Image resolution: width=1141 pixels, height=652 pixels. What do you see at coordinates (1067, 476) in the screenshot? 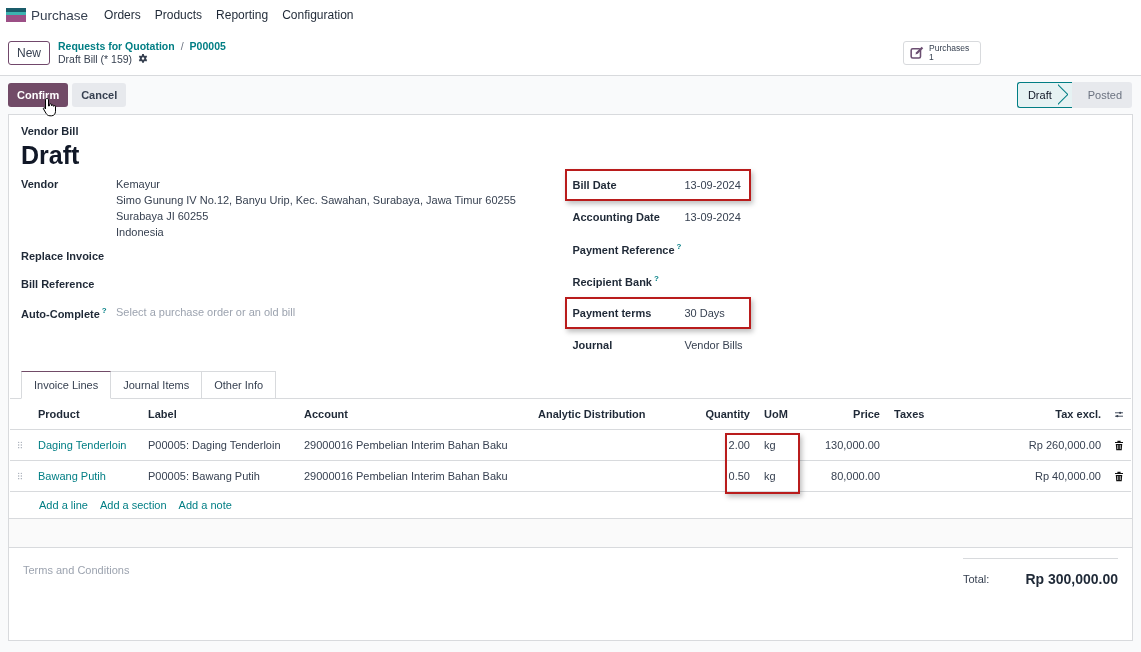
I see `table-cell: Rp 40,000.00` at bounding box center [1067, 476].